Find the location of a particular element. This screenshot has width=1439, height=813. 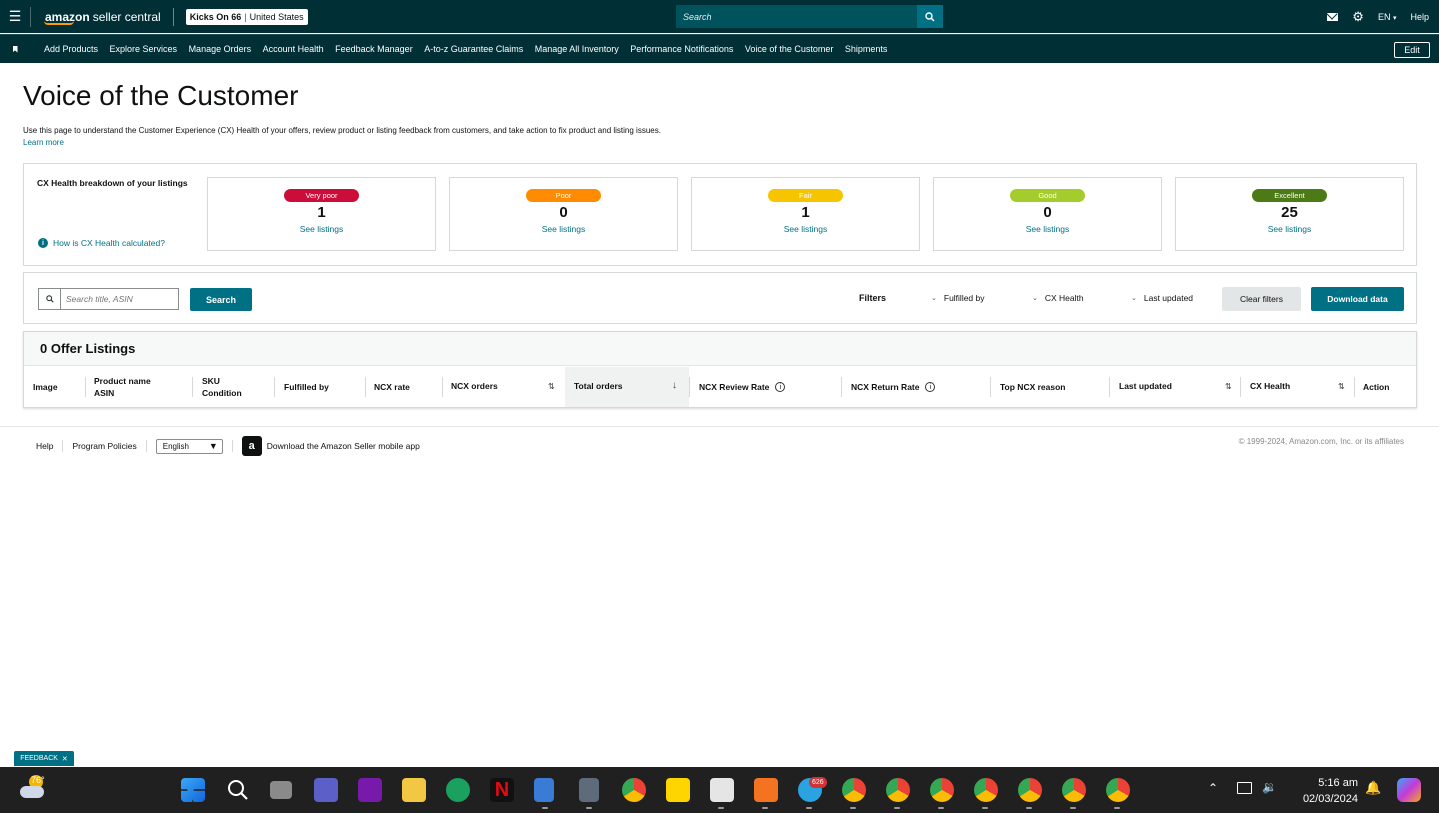

col-fulfilled-by: Fulfilled by is located at coordinates (306, 387).